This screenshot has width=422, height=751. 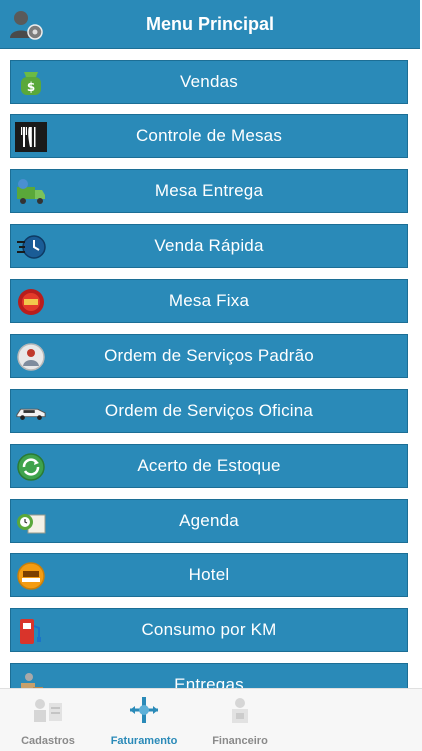 I want to click on menu-item-venda-rapida: Venda Rápida, so click(x=209, y=246).